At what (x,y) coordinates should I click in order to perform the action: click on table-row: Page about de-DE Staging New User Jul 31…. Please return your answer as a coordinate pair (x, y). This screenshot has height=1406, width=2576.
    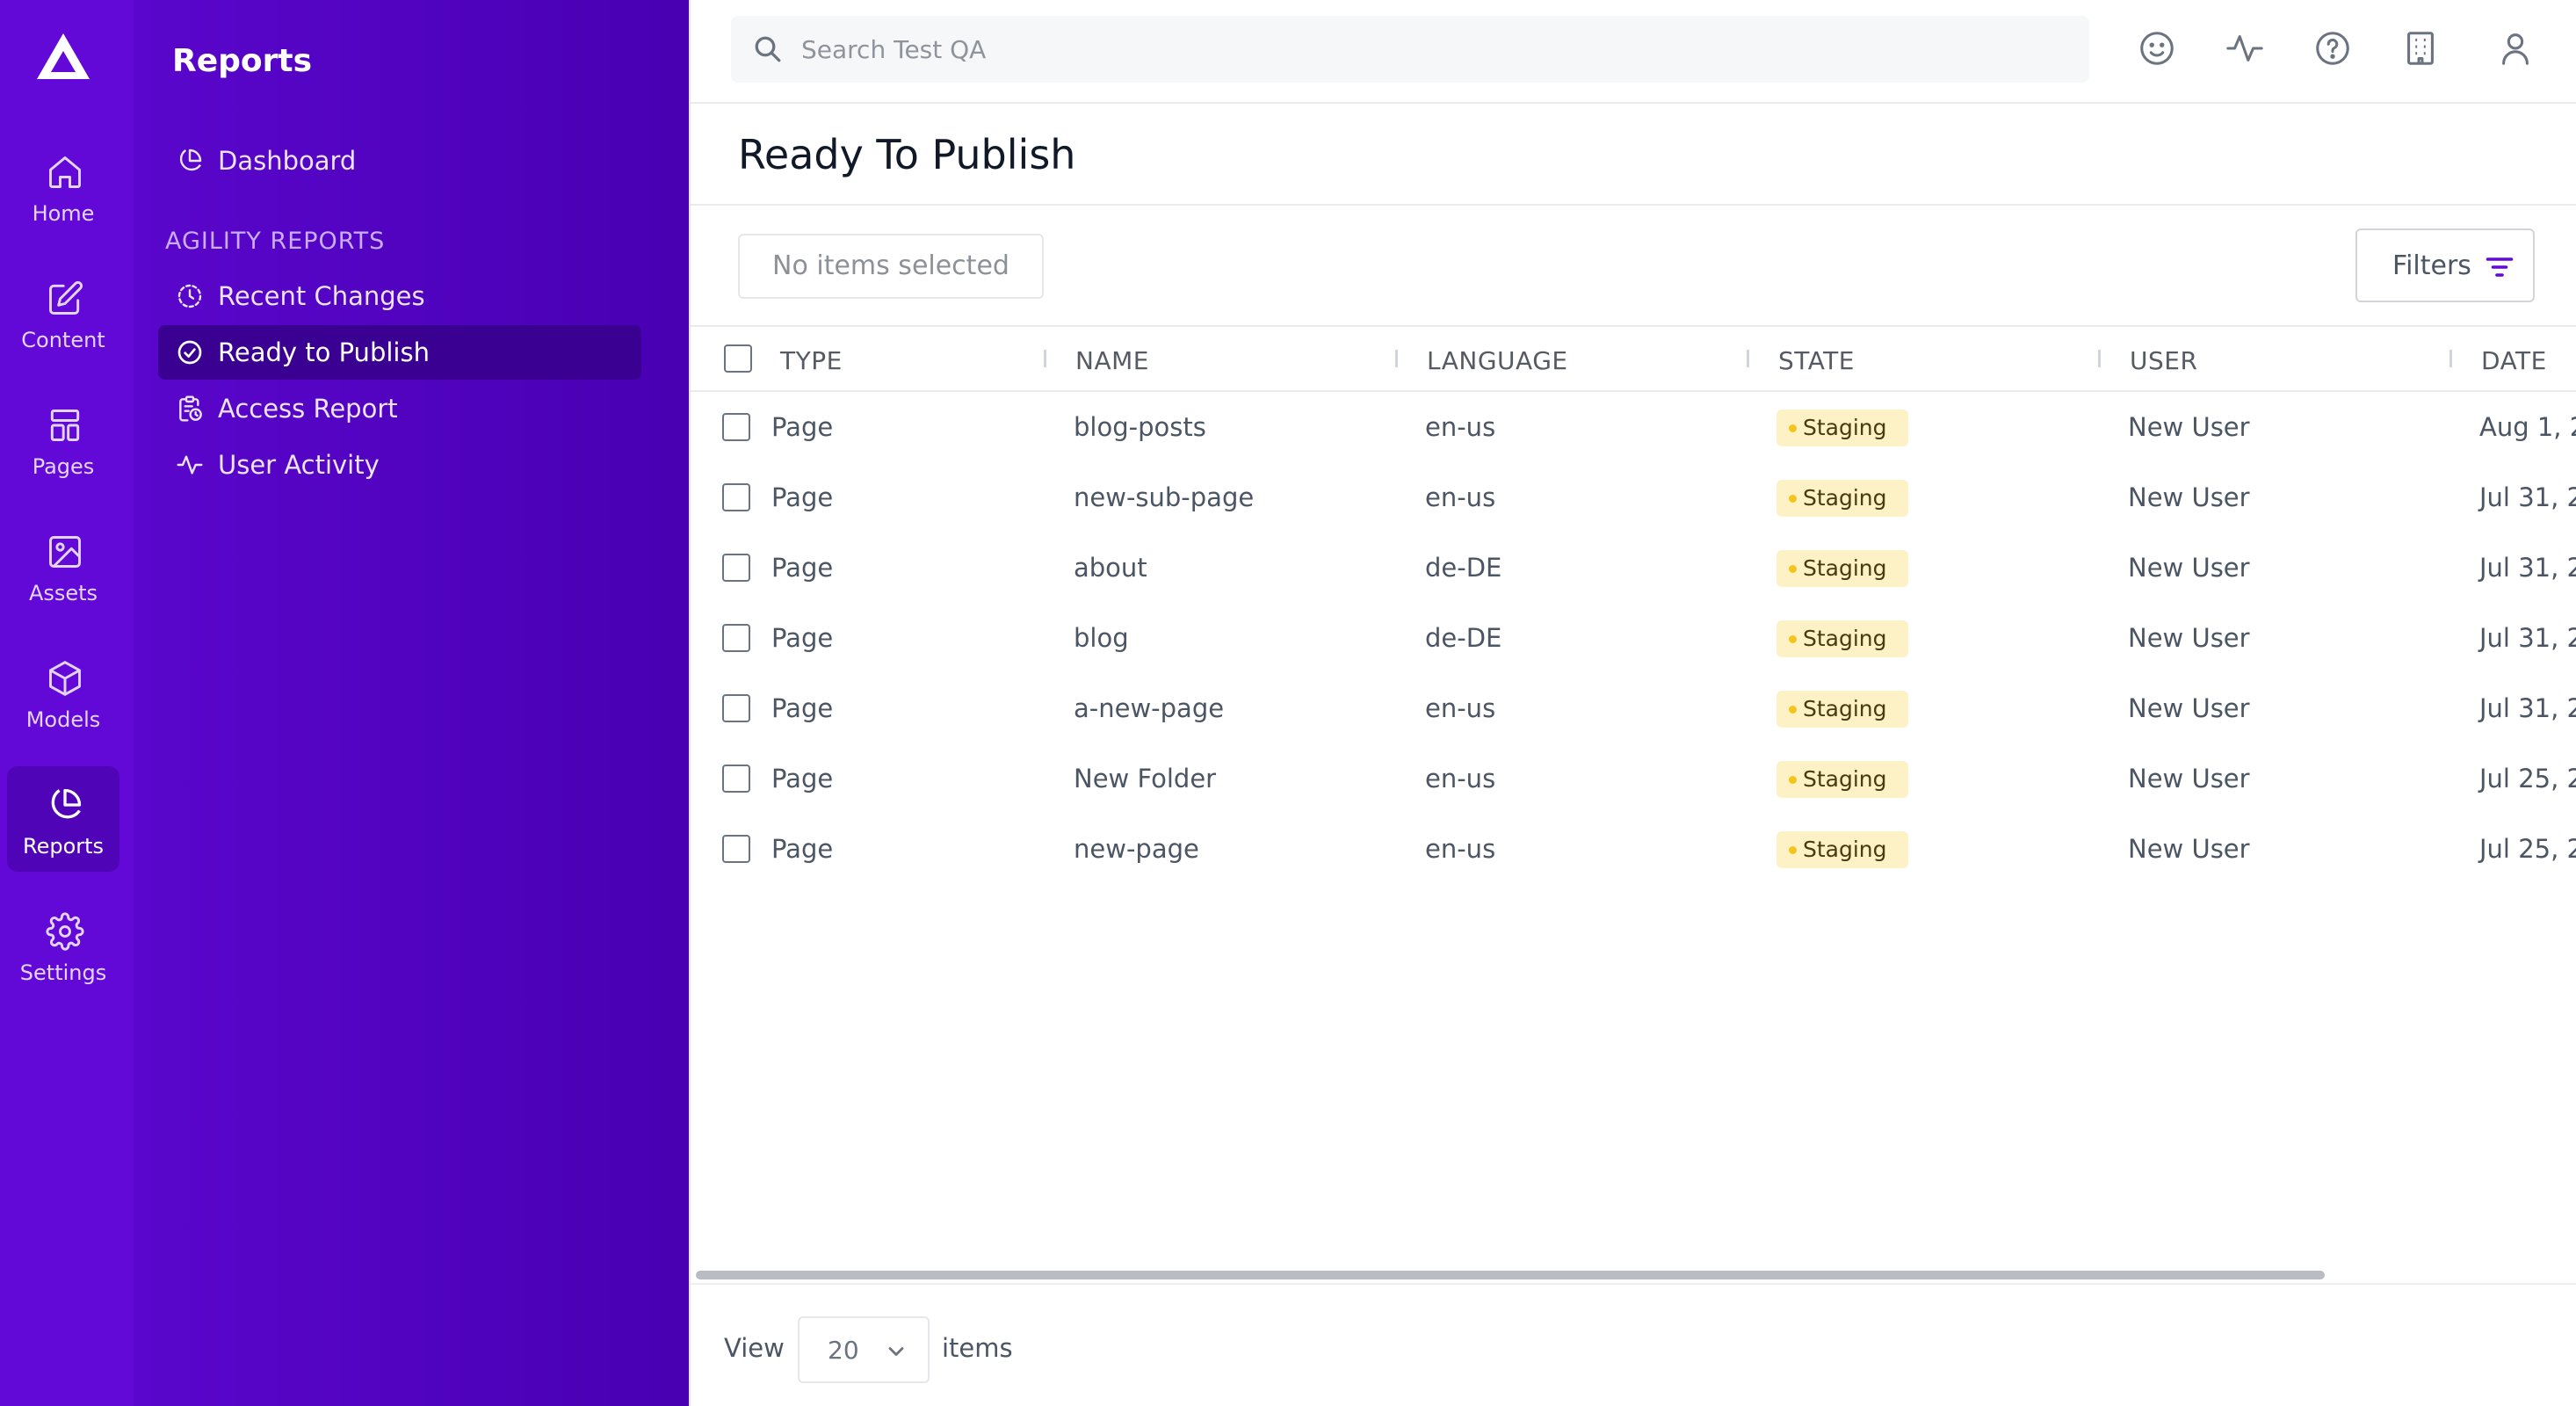
    Looking at the image, I should click on (1633, 568).